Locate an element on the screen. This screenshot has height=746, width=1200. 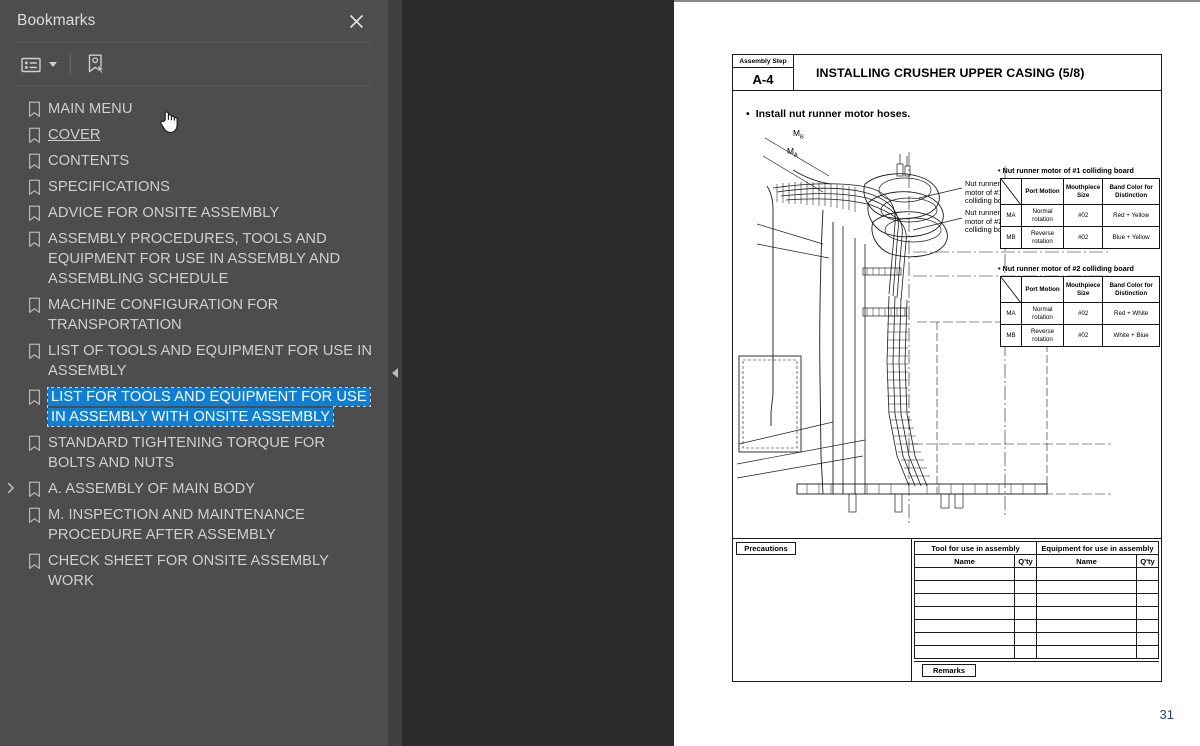
spec-cell: Reverse rotation is located at coordinates (1042, 237).